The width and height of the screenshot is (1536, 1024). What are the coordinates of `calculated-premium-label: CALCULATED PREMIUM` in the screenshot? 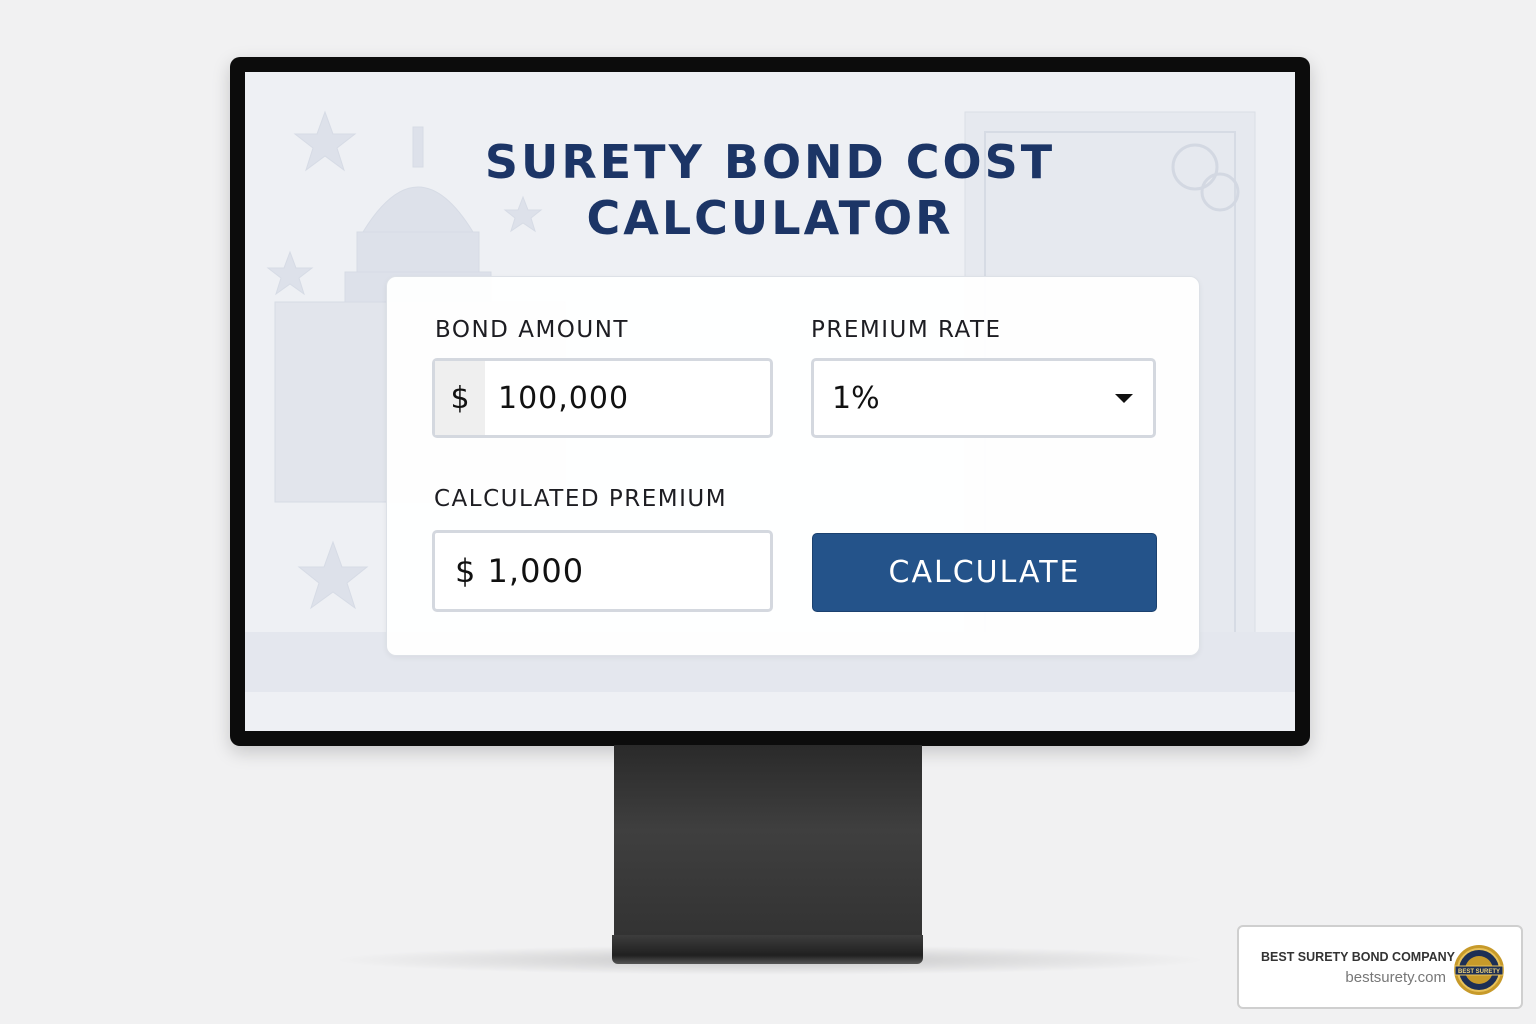 It's located at (581, 499).